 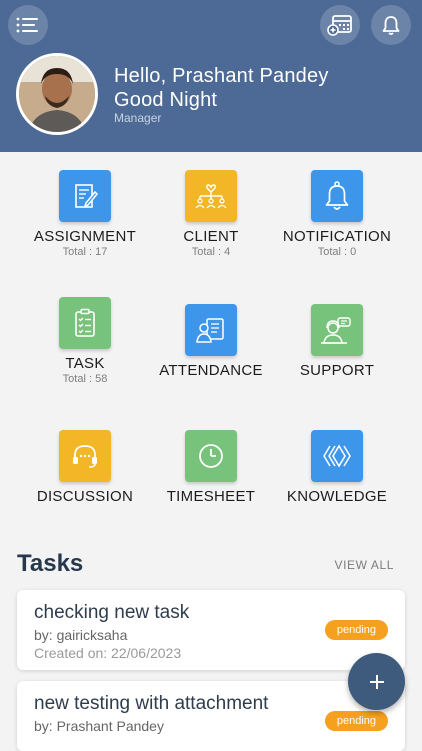 I want to click on notification-button, so click(x=391, y=25).